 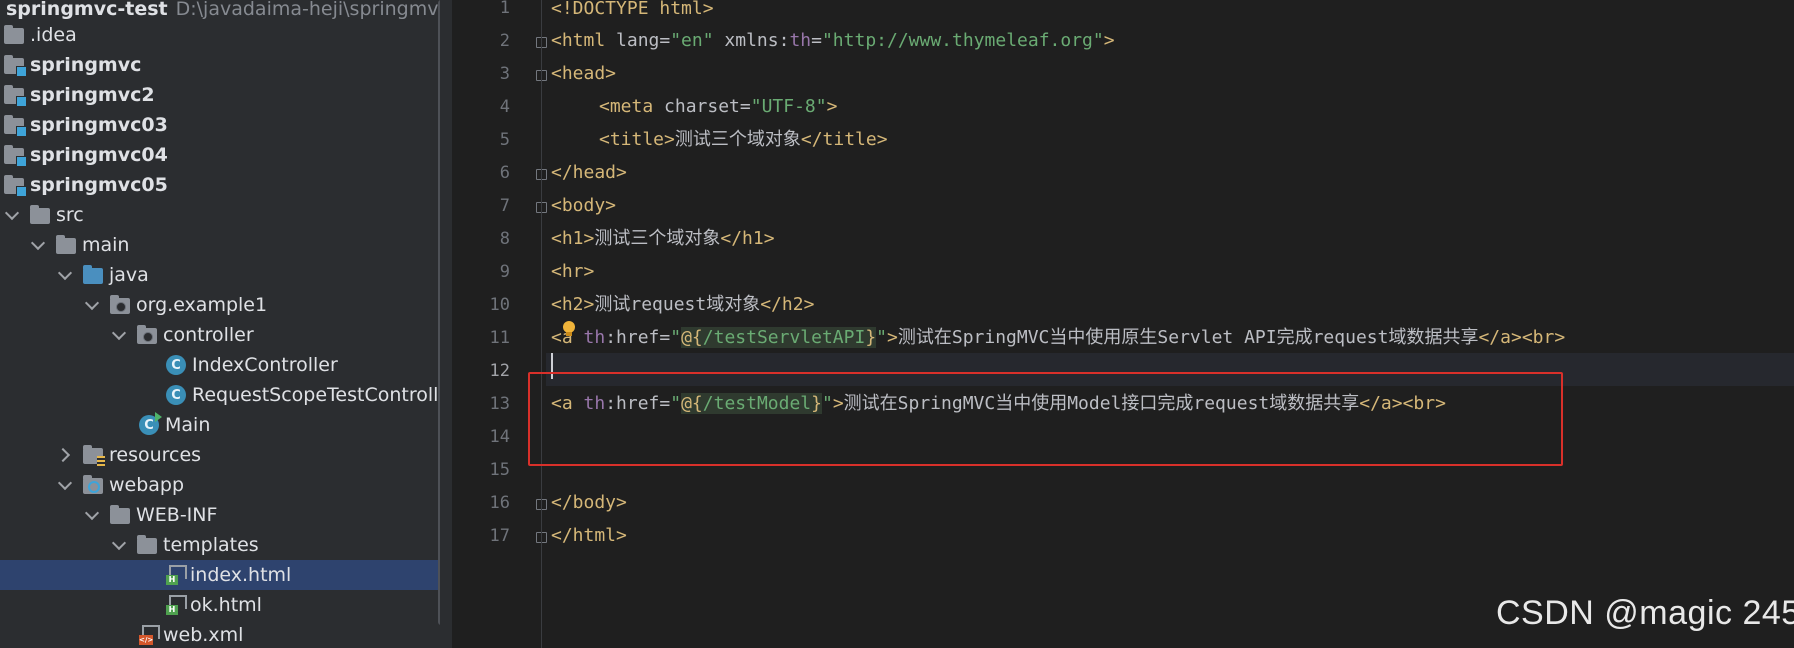 What do you see at coordinates (220, 95) in the screenshot?
I see `tree-row-springmvc2: springmvc2` at bounding box center [220, 95].